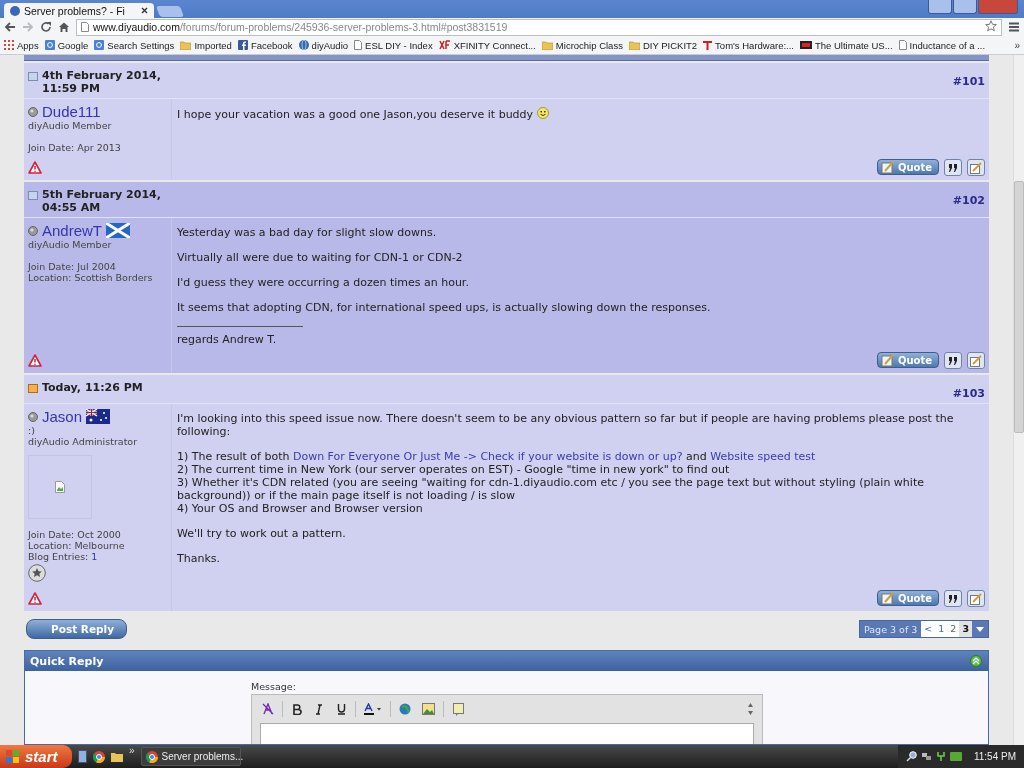  What do you see at coordinates (341, 709) in the screenshot?
I see `underline-icon` at bounding box center [341, 709].